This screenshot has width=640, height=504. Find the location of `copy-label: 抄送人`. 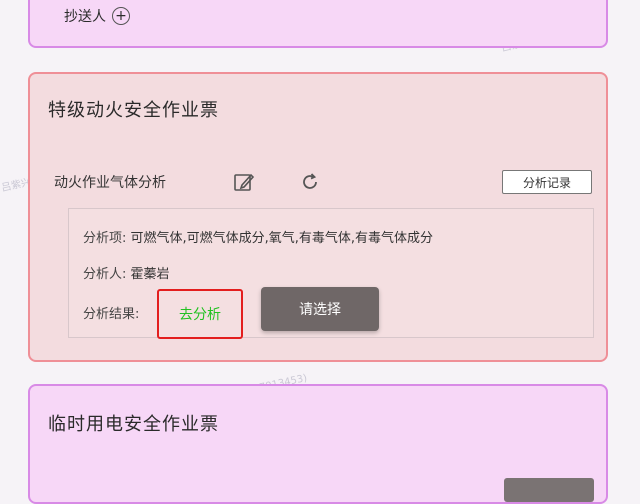

copy-label: 抄送人 is located at coordinates (85, 17).